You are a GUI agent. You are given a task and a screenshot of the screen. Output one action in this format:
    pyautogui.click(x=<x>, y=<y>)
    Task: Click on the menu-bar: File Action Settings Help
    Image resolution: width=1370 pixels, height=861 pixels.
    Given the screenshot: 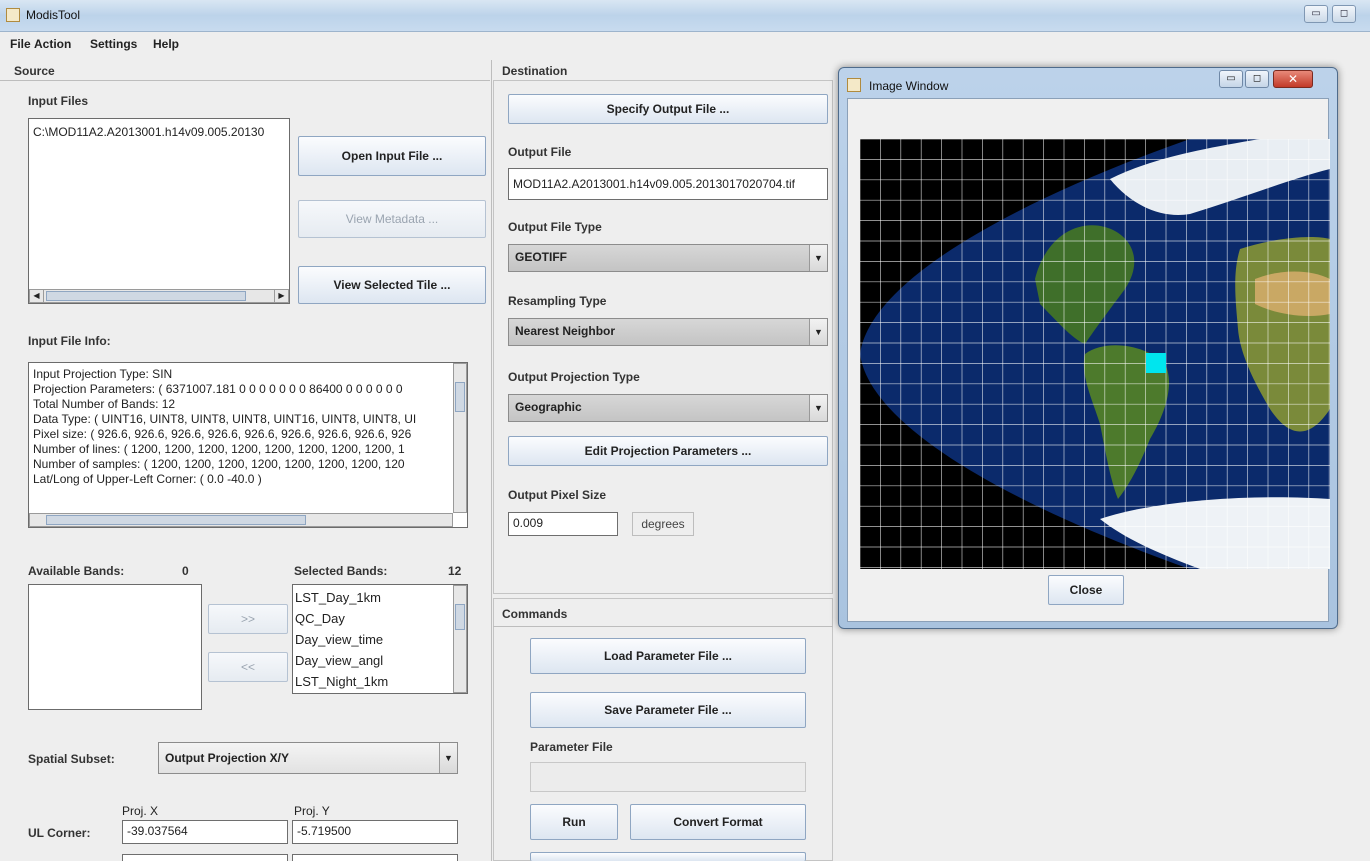 What is the action you would take?
    pyautogui.click(x=685, y=44)
    